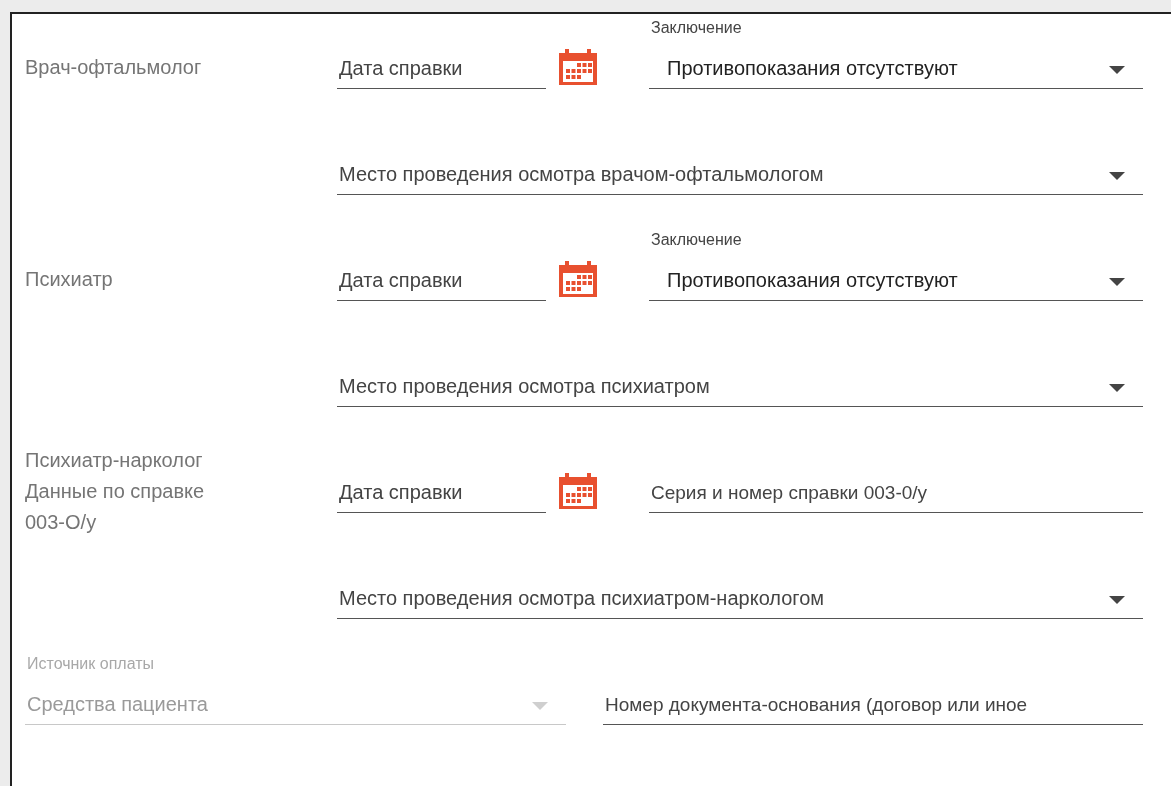 The width and height of the screenshot is (1171, 786). Describe the element at coordinates (873, 703) in the screenshot. I see `document-number-field: Номер документа-основания (договор или иное` at that location.